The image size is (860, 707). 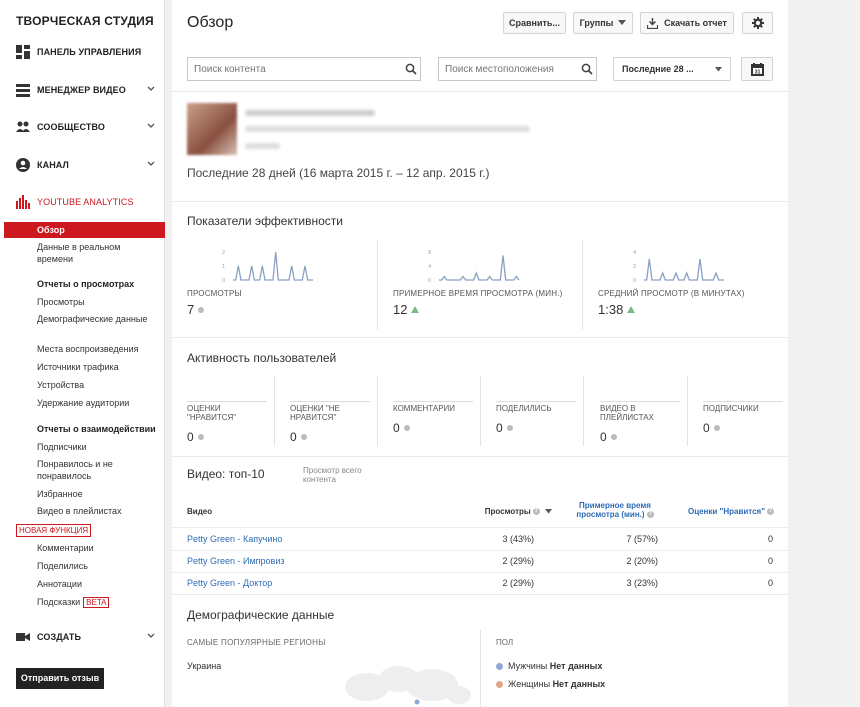 What do you see at coordinates (757, 69) in the screenshot?
I see `calendar-button: 31` at bounding box center [757, 69].